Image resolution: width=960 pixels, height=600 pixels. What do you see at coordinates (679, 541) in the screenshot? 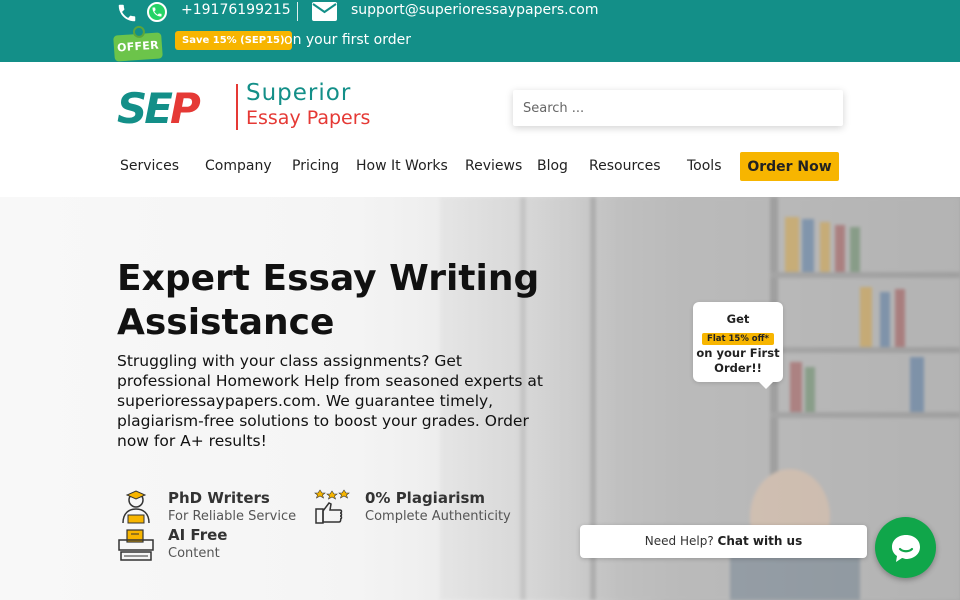
I see `chat-prefix-text: Need Help?` at bounding box center [679, 541].